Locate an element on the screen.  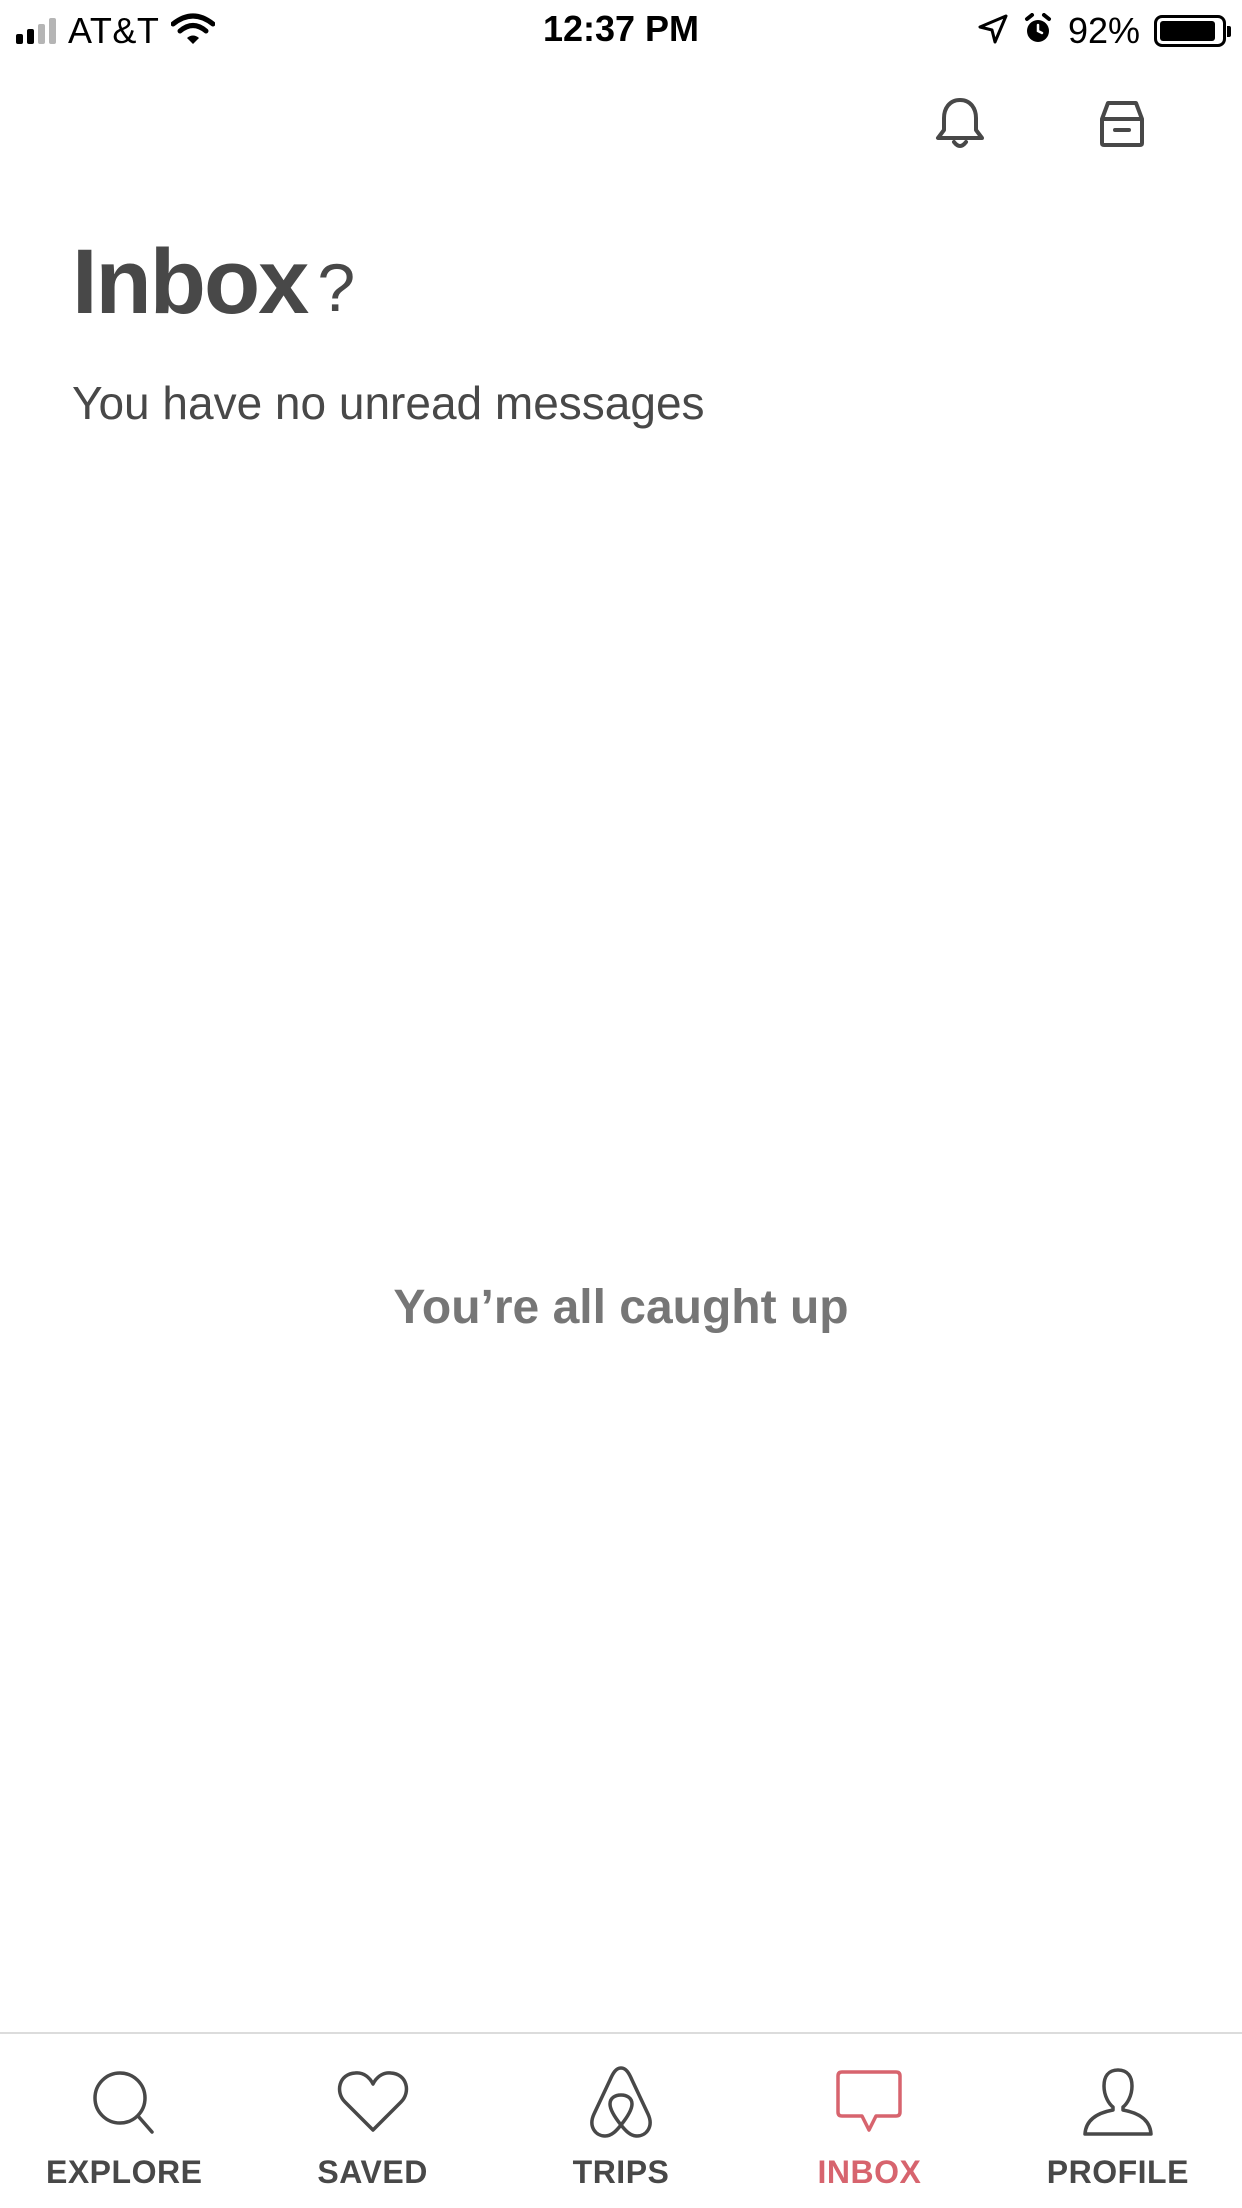
empty-state-message: You’re all caught up is located at coordinates (621, 1307).